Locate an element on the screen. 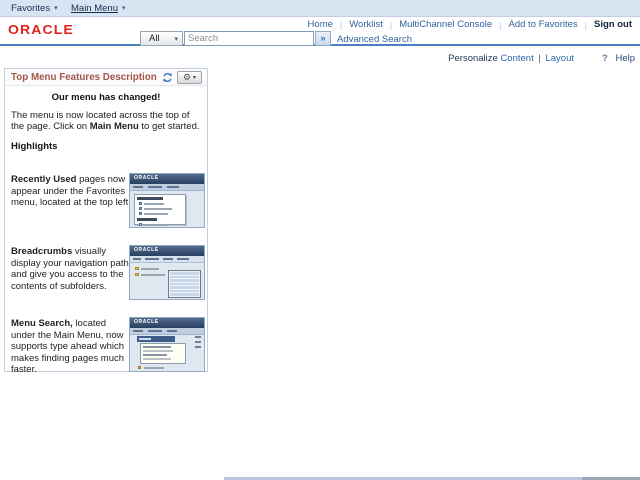 The height and width of the screenshot is (480, 640). pagelet-options-button: ⚙ ▾ is located at coordinates (189, 77).